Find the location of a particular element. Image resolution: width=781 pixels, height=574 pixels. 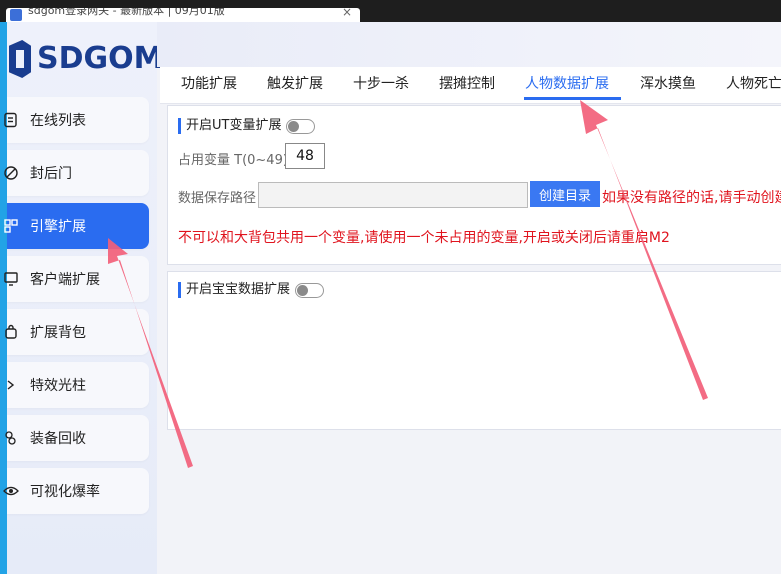

chevron-right-icon is located at coordinates (11, 385).